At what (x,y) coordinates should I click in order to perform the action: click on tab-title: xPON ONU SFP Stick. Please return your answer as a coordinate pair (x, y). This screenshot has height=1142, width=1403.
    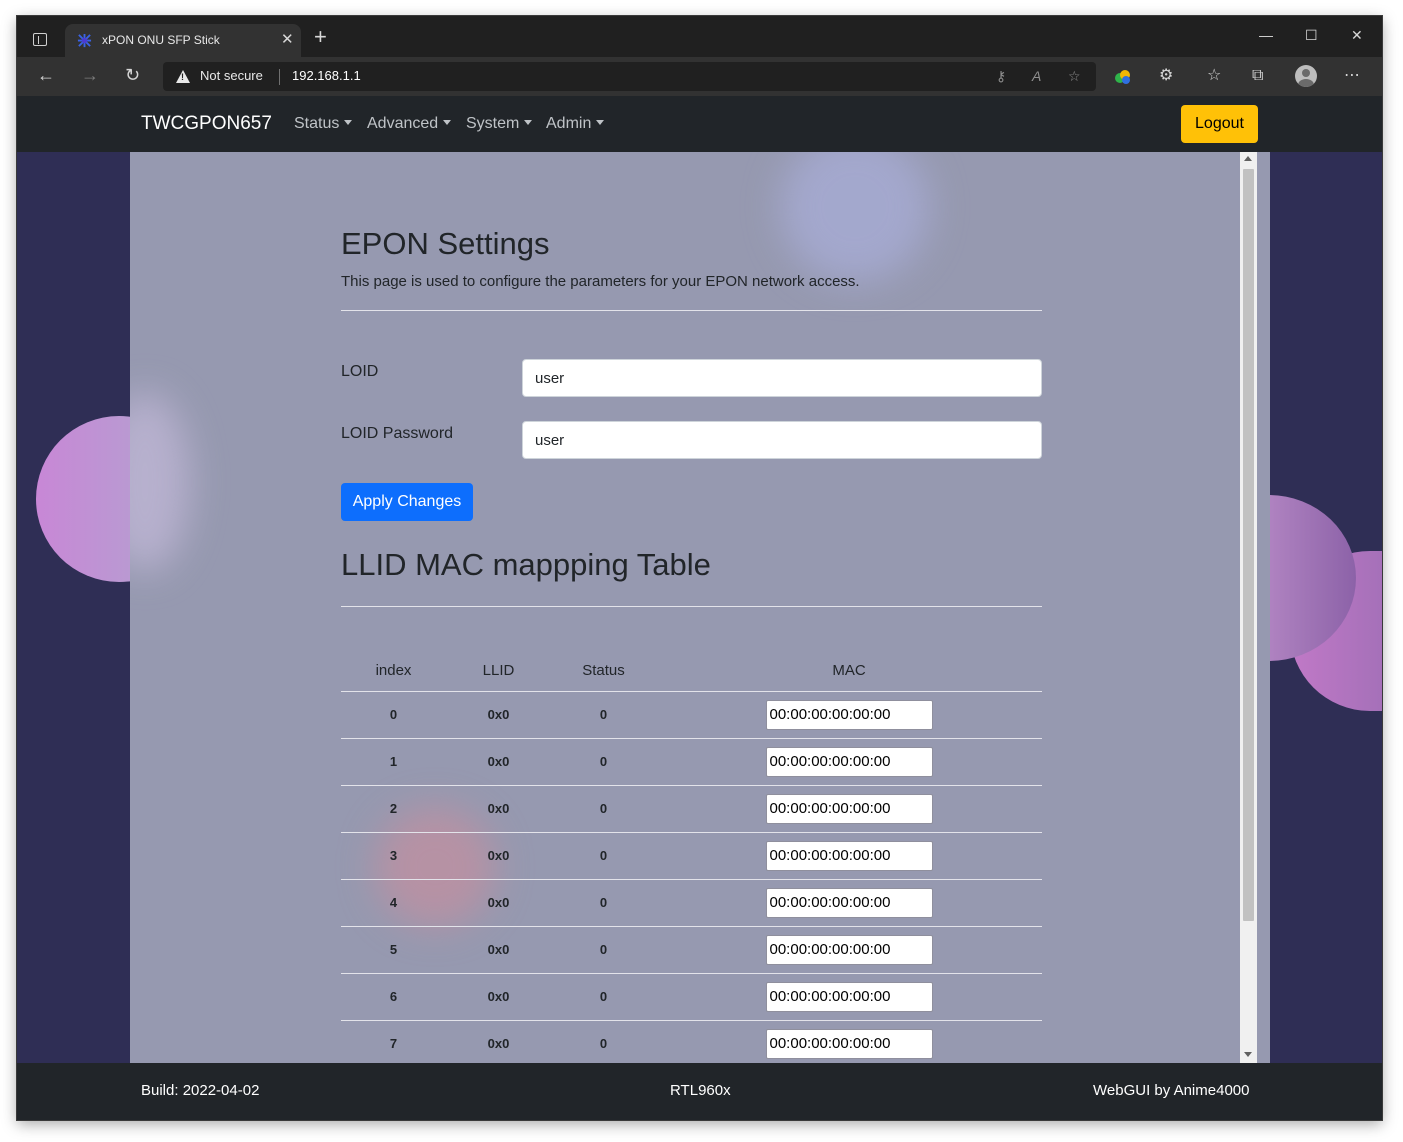
    Looking at the image, I should click on (161, 40).